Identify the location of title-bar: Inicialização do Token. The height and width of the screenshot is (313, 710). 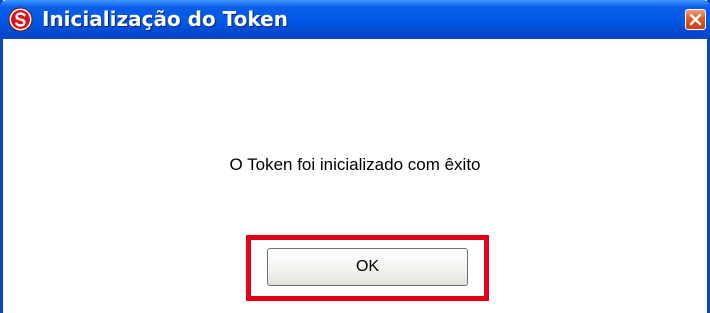
(355, 19).